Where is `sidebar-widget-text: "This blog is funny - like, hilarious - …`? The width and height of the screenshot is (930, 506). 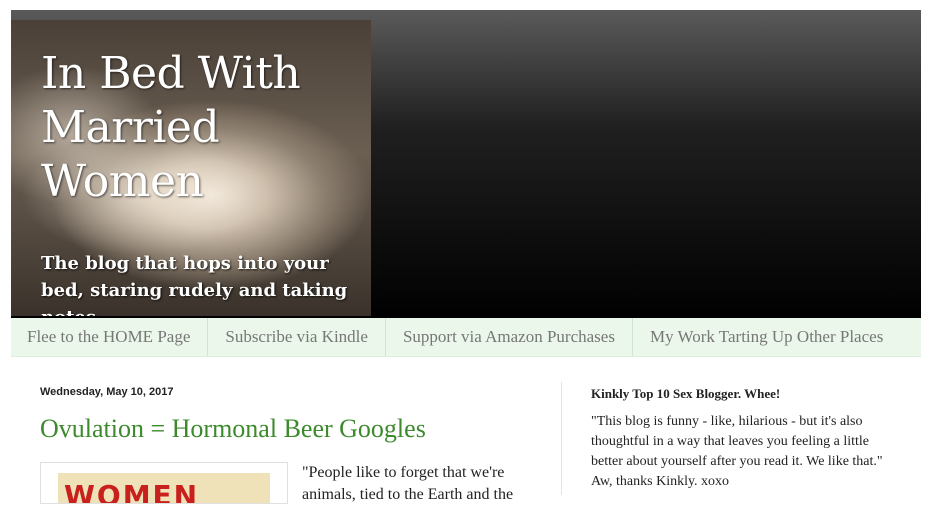 sidebar-widget-text: "This blog is funny - like, hilarious - … is located at coordinates (737, 451).